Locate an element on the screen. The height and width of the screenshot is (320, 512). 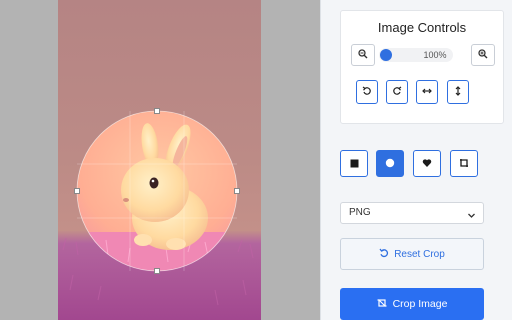
shape-heart-button is located at coordinates (427, 163).